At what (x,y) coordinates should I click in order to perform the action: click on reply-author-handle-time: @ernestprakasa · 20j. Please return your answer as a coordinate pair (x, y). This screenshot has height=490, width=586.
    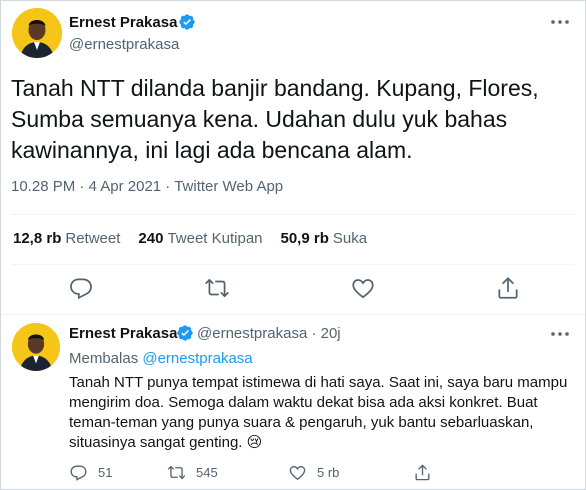
    Looking at the image, I should click on (269, 333).